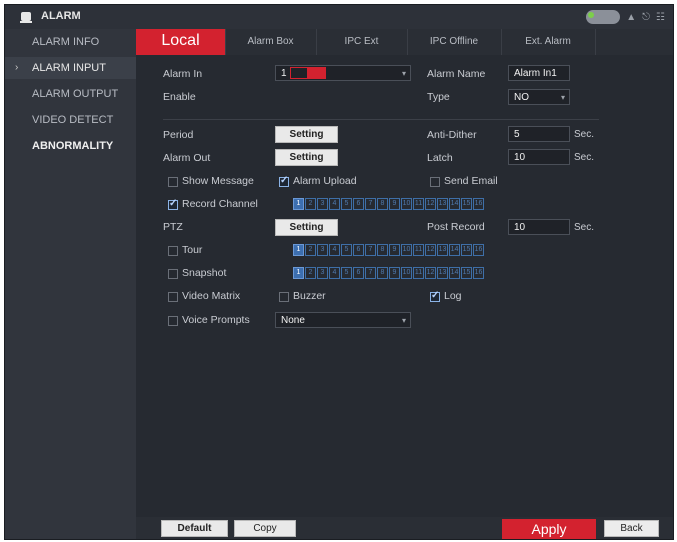  I want to click on default-button: Default, so click(194, 528).